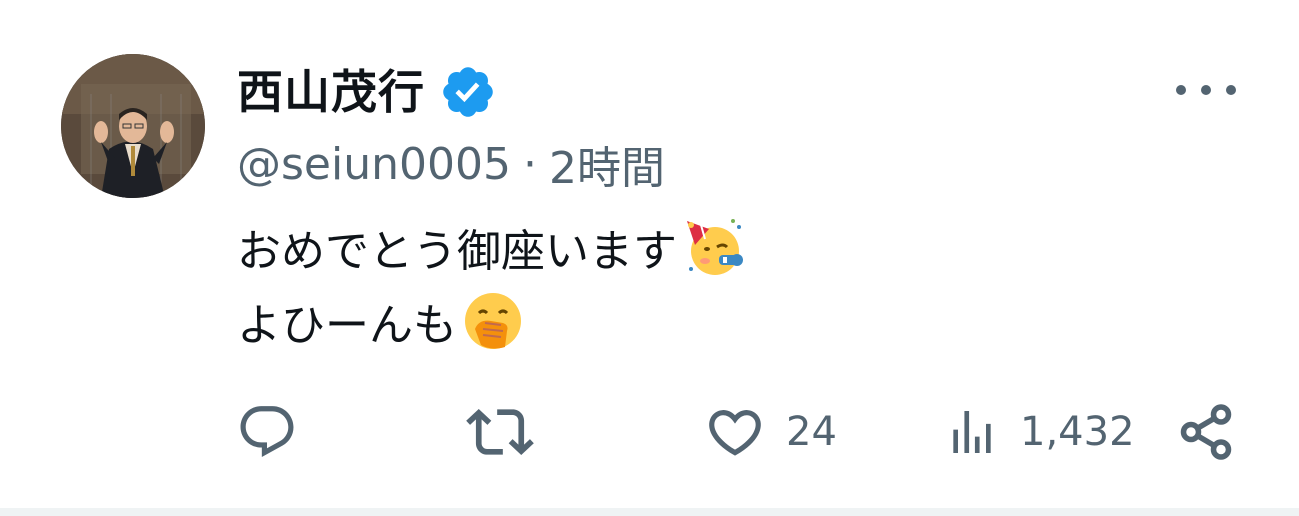 The height and width of the screenshot is (516, 1299). I want to click on share-icon, so click(1206, 432).